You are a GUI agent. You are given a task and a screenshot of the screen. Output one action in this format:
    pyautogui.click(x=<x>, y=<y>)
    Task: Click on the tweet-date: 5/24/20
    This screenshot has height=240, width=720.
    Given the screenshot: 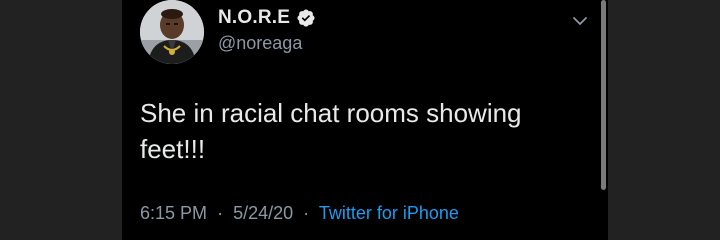 What is the action you would take?
    pyautogui.click(x=263, y=213)
    